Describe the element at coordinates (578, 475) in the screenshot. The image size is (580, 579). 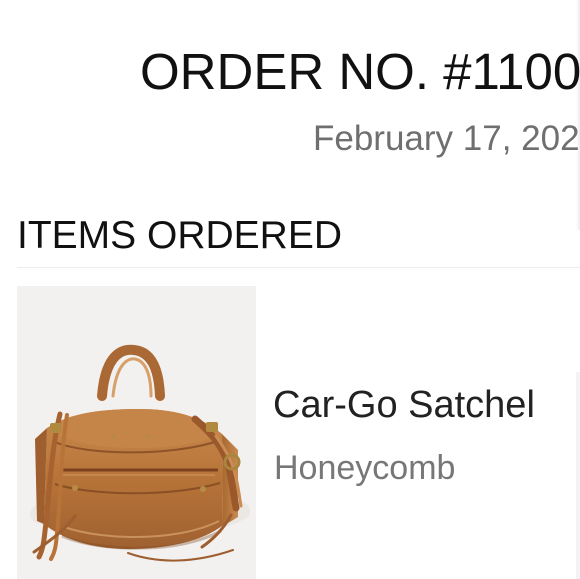
I see `right-edge-divider` at that location.